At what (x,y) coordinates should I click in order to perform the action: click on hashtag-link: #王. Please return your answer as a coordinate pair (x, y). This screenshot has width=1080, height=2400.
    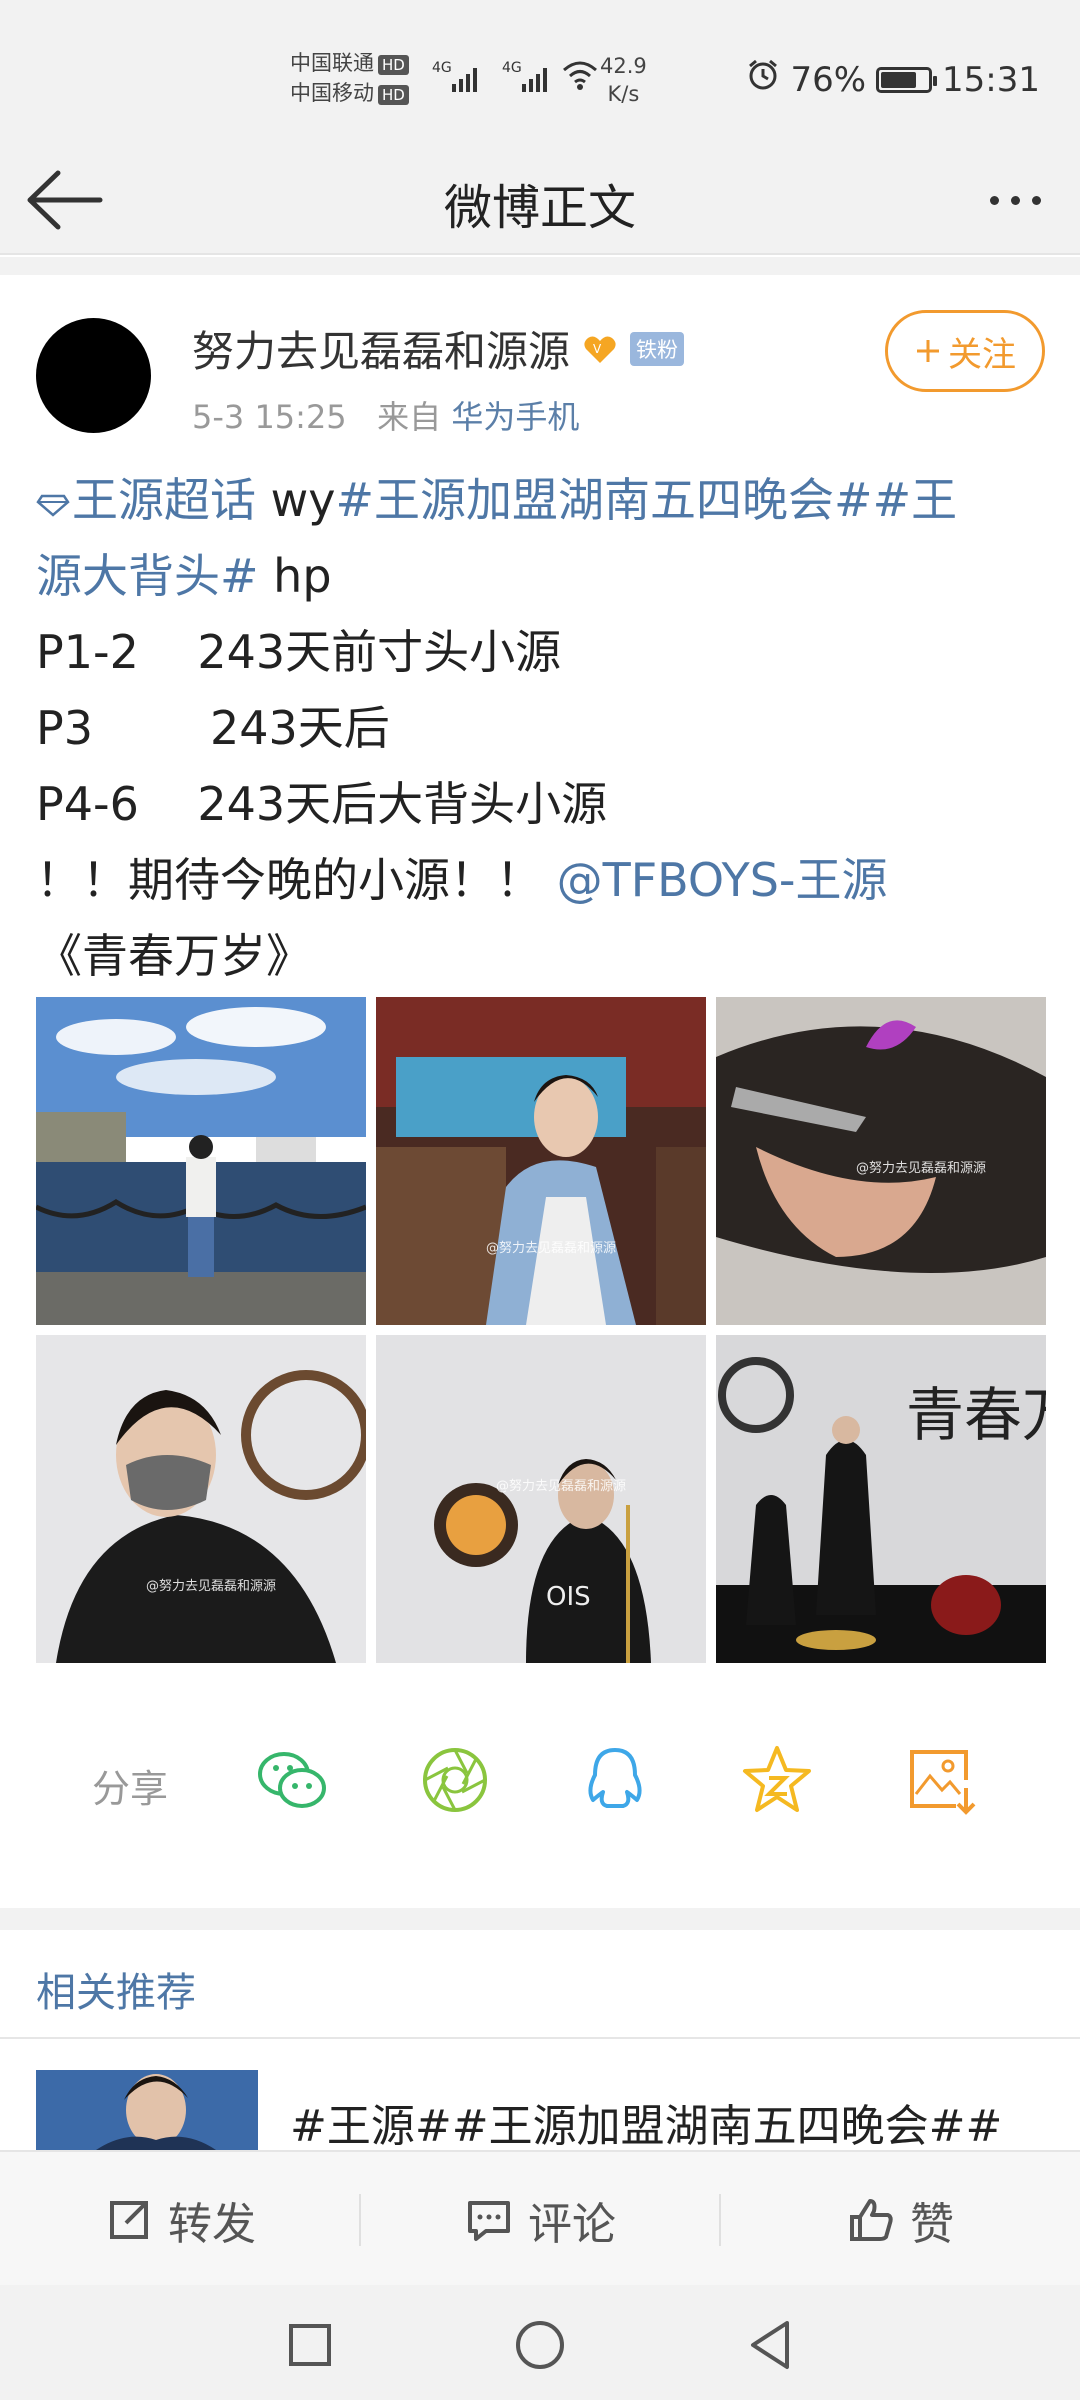
    Looking at the image, I should click on (915, 500).